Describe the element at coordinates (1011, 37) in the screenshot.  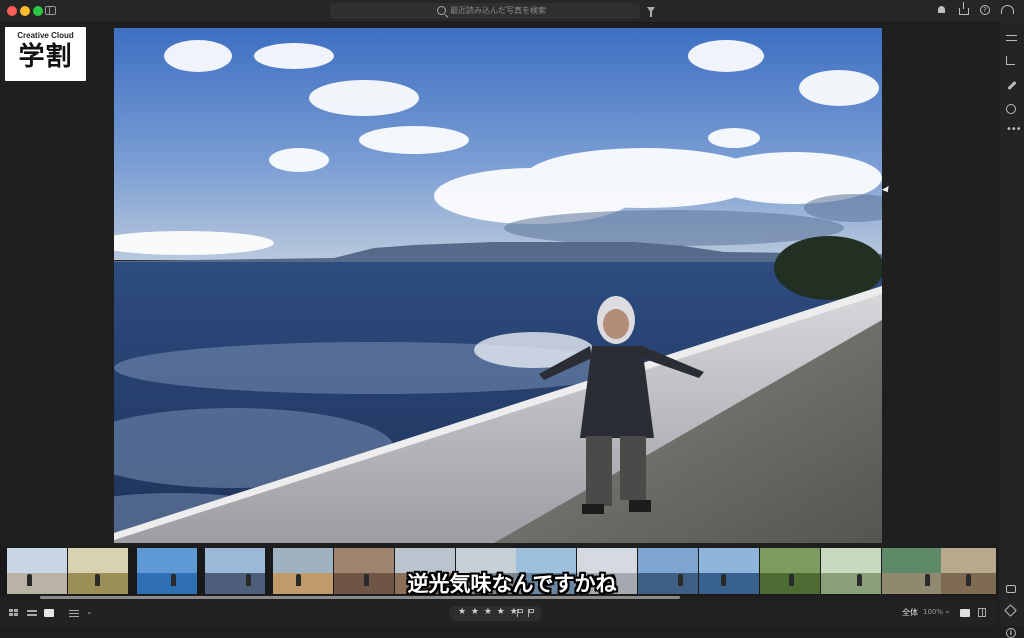
I see `edit-sliders-icon` at that location.